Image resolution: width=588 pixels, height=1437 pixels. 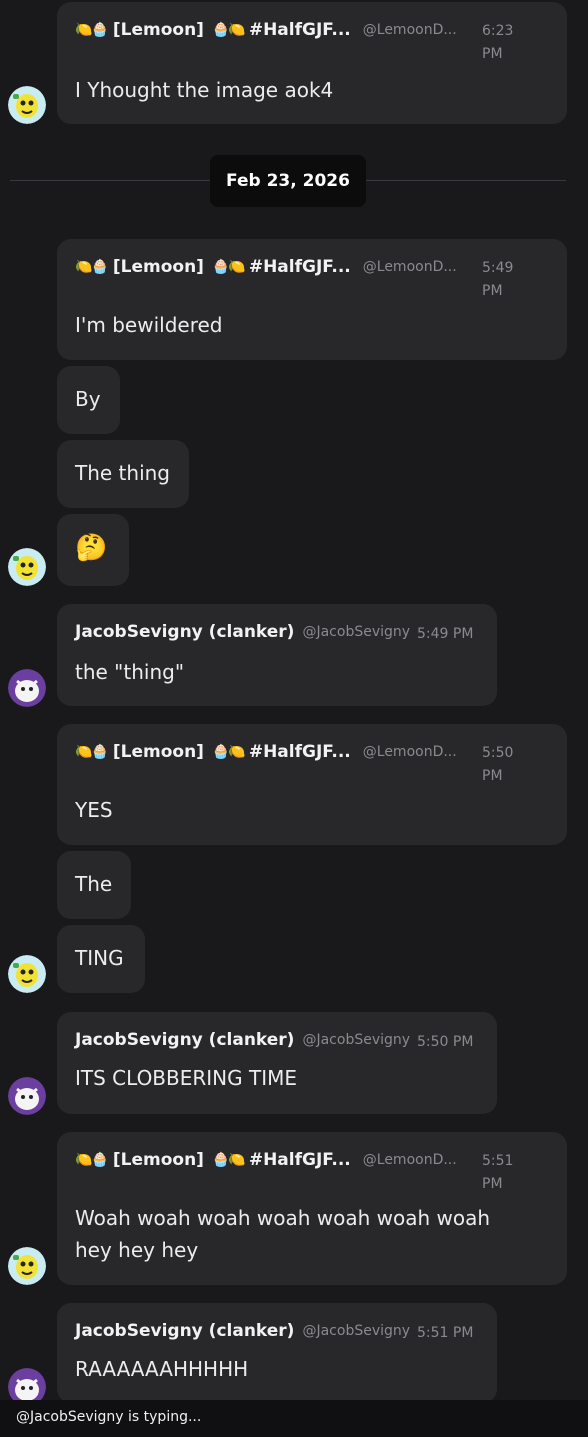 I want to click on date-divider: Feb 23, 2026, so click(x=288, y=181).